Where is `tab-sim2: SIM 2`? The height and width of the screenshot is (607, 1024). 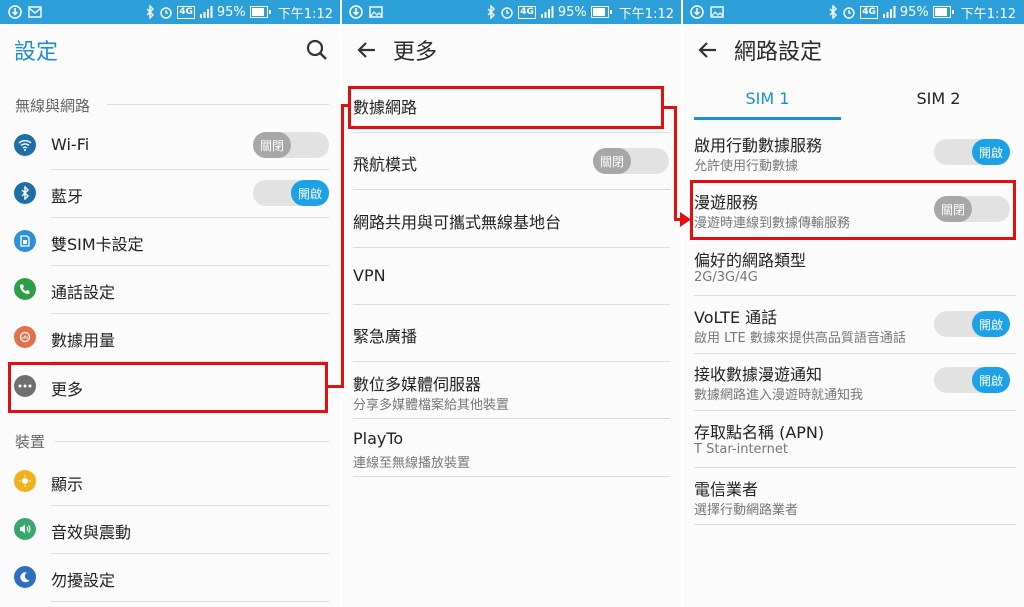 tab-sim2: SIM 2 is located at coordinates (938, 98).